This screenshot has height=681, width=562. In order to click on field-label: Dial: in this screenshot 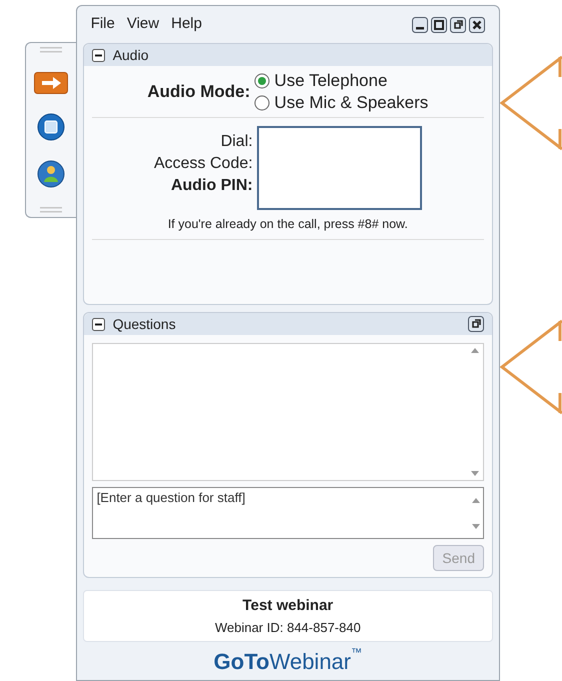, I will do `click(236, 142)`.